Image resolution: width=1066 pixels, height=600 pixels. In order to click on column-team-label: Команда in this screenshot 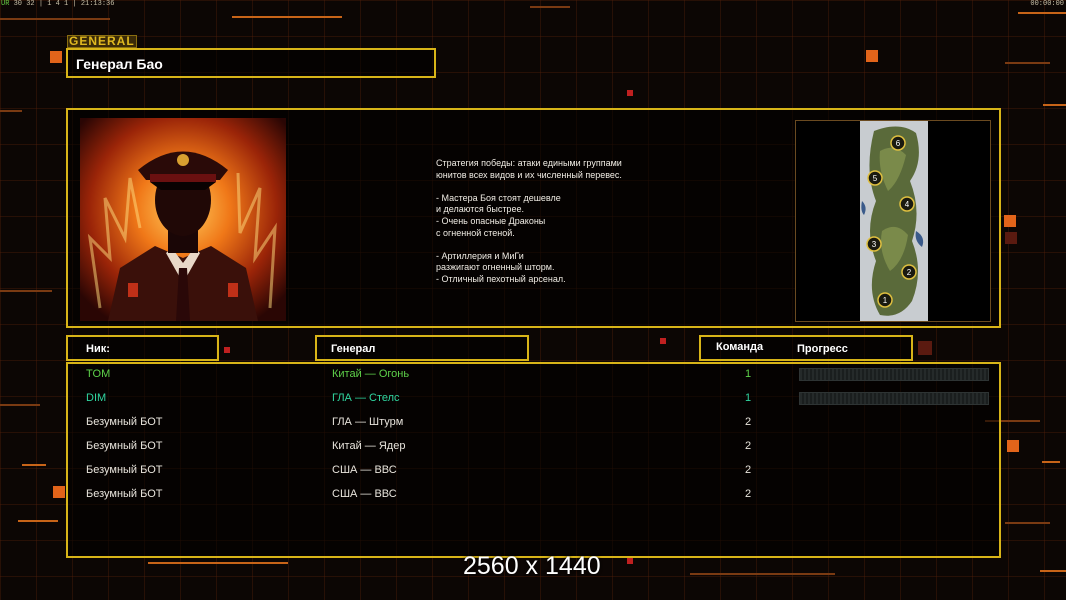, I will do `click(740, 347)`.